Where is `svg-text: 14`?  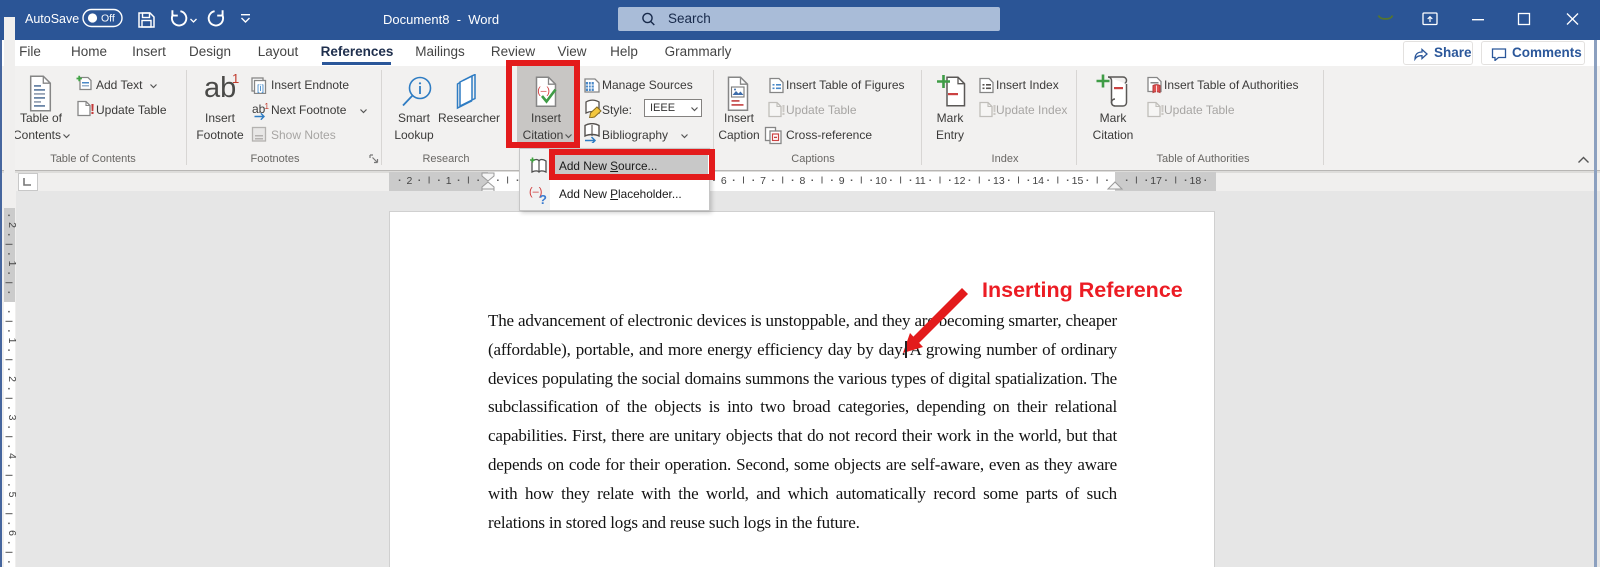
svg-text: 14 is located at coordinates (1038, 181).